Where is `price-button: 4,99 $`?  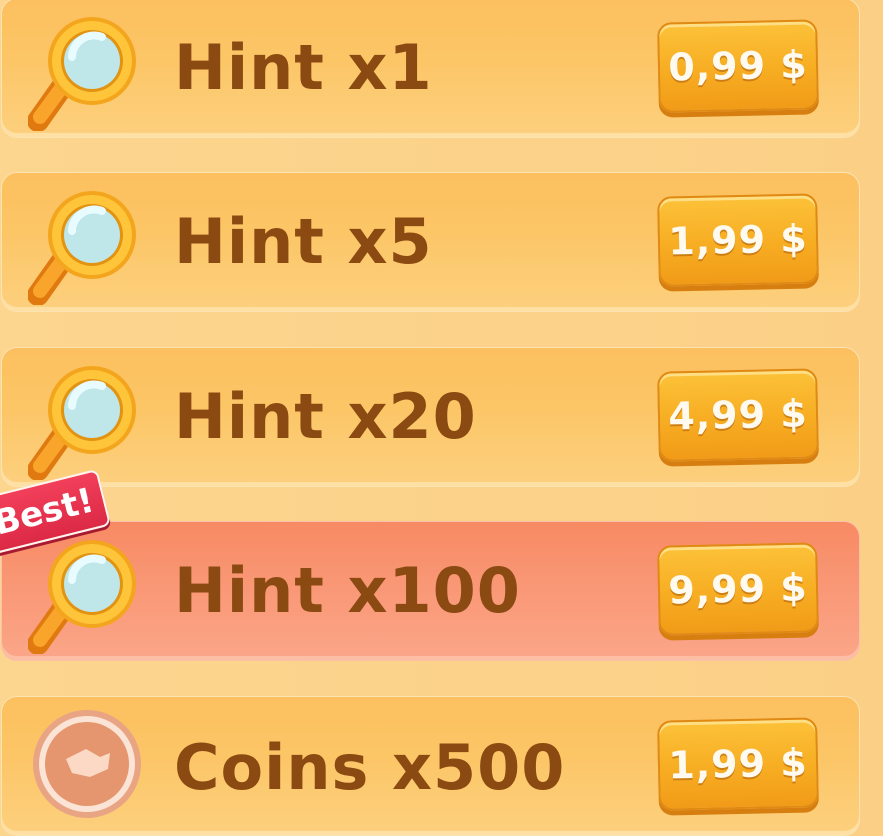 price-button: 4,99 $ is located at coordinates (738, 415).